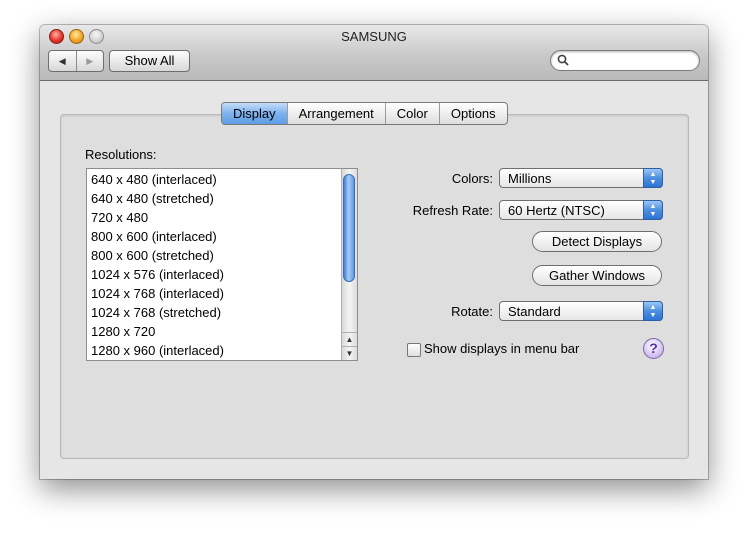 Image resolution: width=748 pixels, height=534 pixels. I want to click on help-button: ?, so click(653, 348).